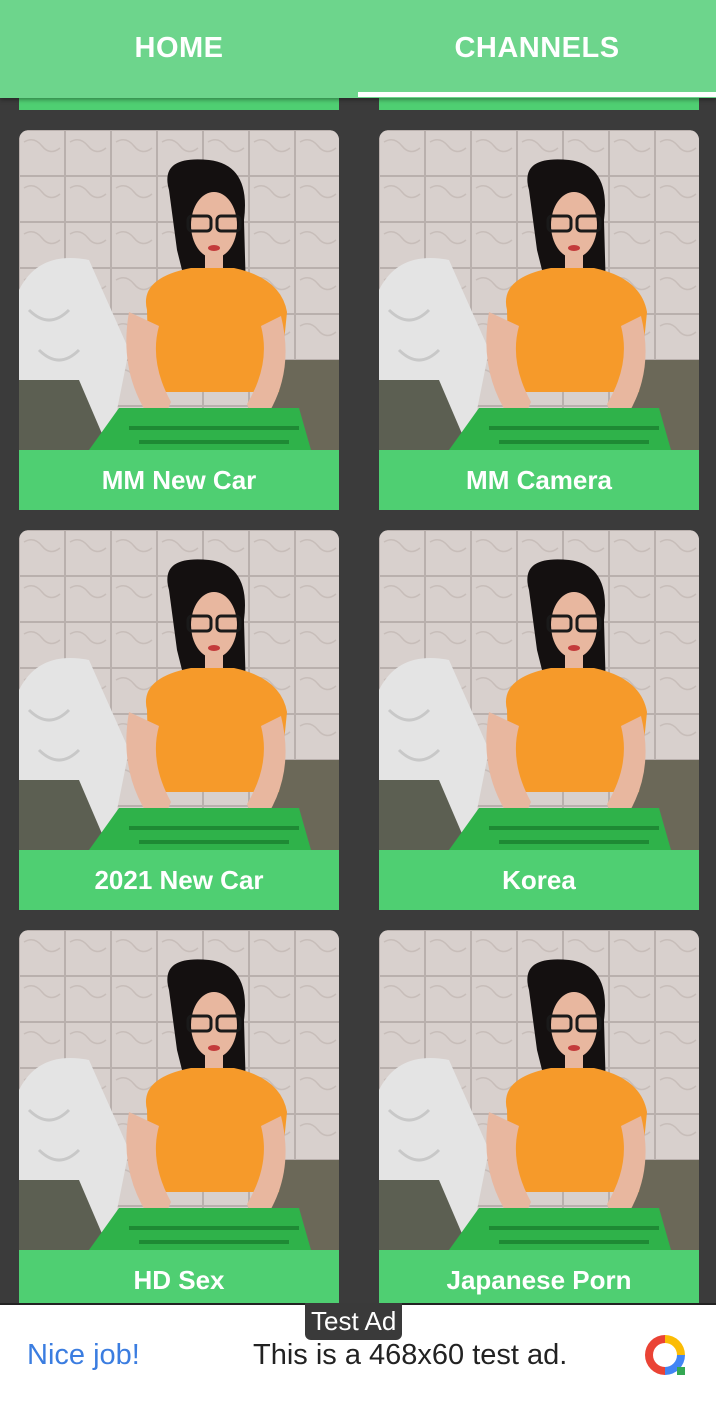 The height and width of the screenshot is (1402, 716). I want to click on ad-logo-icon, so click(665, 1355).